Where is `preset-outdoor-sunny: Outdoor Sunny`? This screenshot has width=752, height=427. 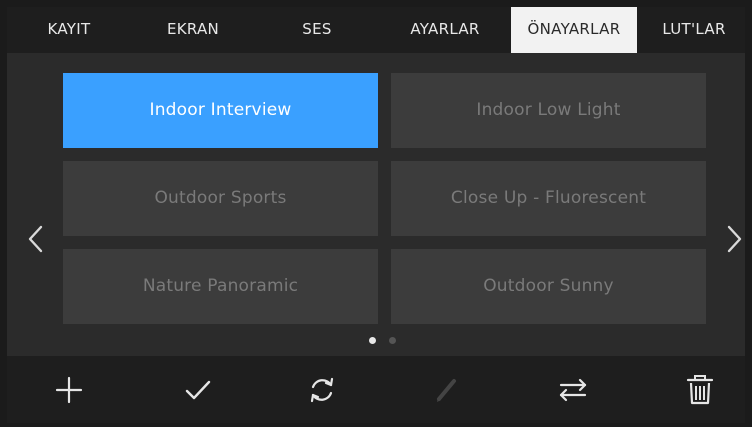 preset-outdoor-sunny: Outdoor Sunny is located at coordinates (548, 286).